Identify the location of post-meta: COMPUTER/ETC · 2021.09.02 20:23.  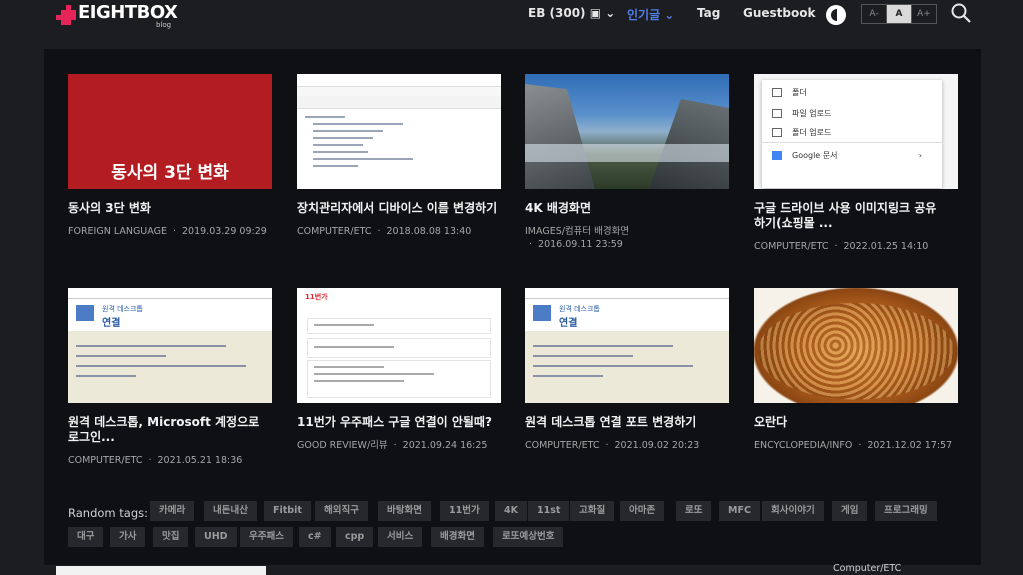
(612, 445).